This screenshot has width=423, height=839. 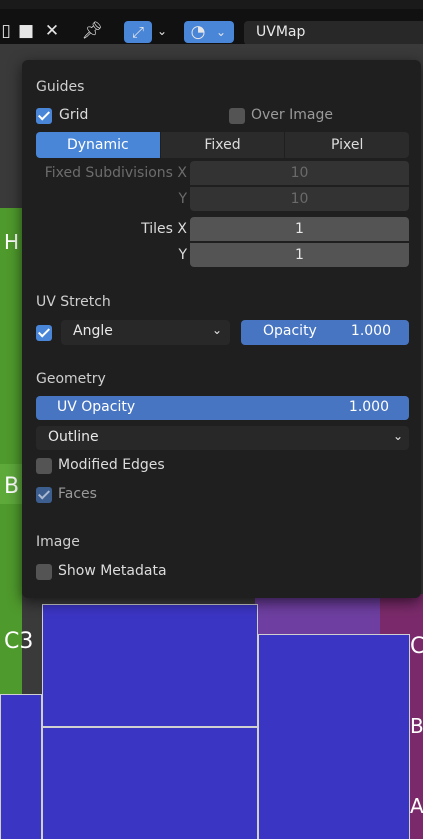 I want to click on uv-island-right, so click(x=334, y=736).